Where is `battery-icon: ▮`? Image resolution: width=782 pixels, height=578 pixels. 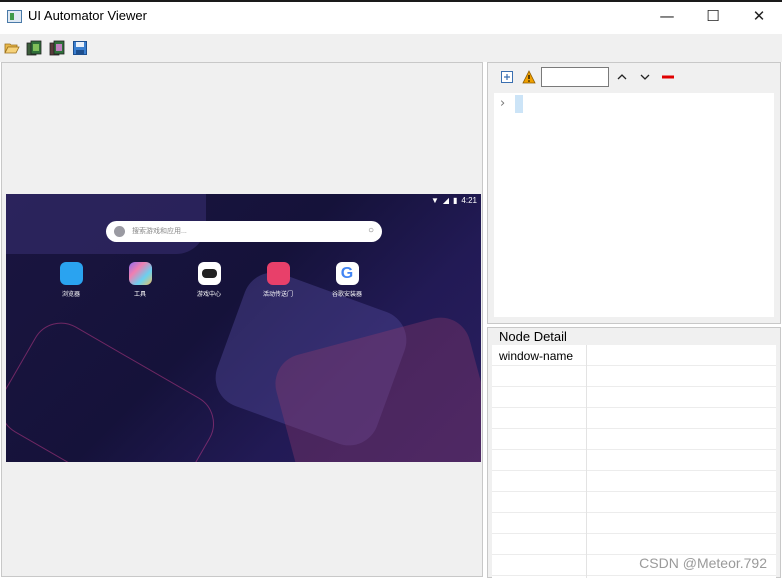
battery-icon: ▮ is located at coordinates (455, 200).